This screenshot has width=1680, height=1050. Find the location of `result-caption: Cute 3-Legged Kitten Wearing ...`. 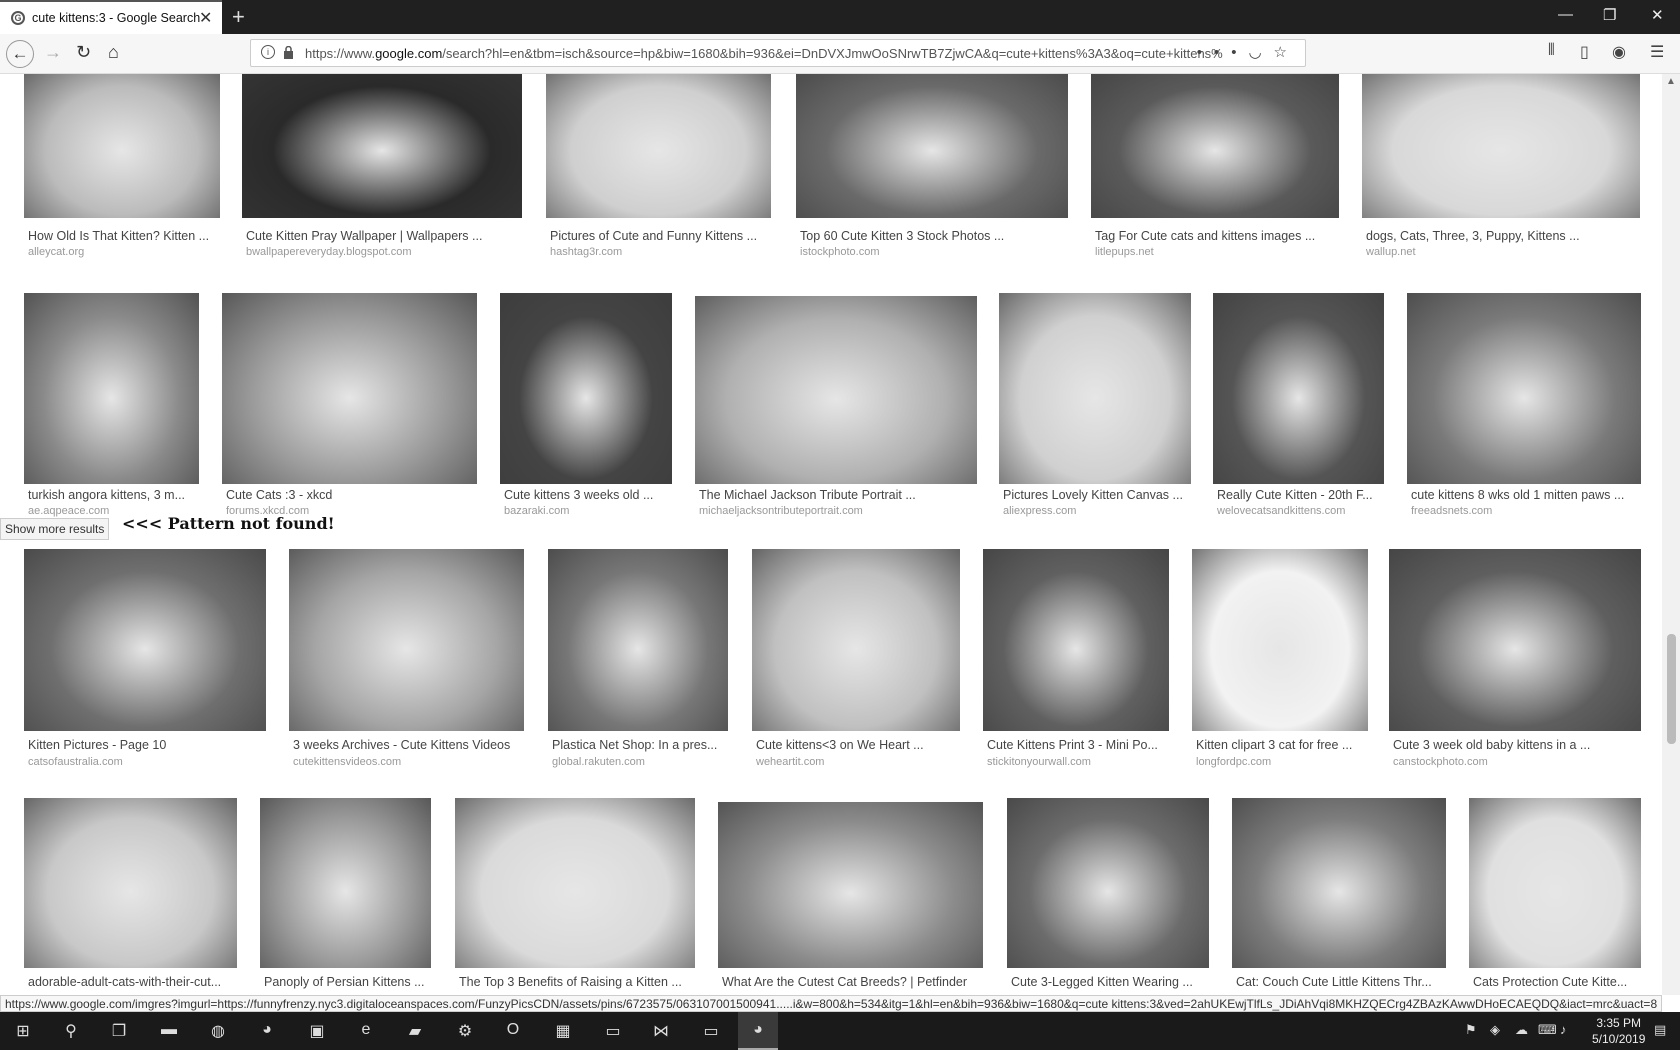

result-caption: Cute 3-Legged Kitten Wearing ... is located at coordinates (1117, 982).